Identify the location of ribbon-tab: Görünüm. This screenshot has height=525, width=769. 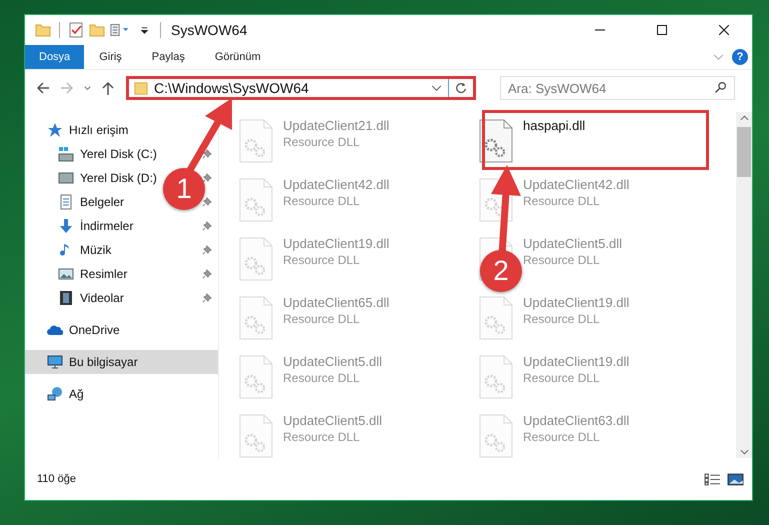
(238, 57).